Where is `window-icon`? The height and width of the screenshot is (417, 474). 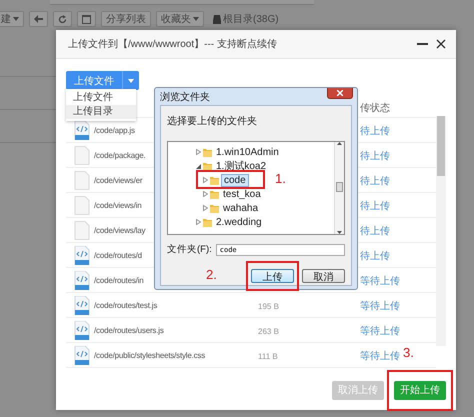 window-icon is located at coordinates (86, 19).